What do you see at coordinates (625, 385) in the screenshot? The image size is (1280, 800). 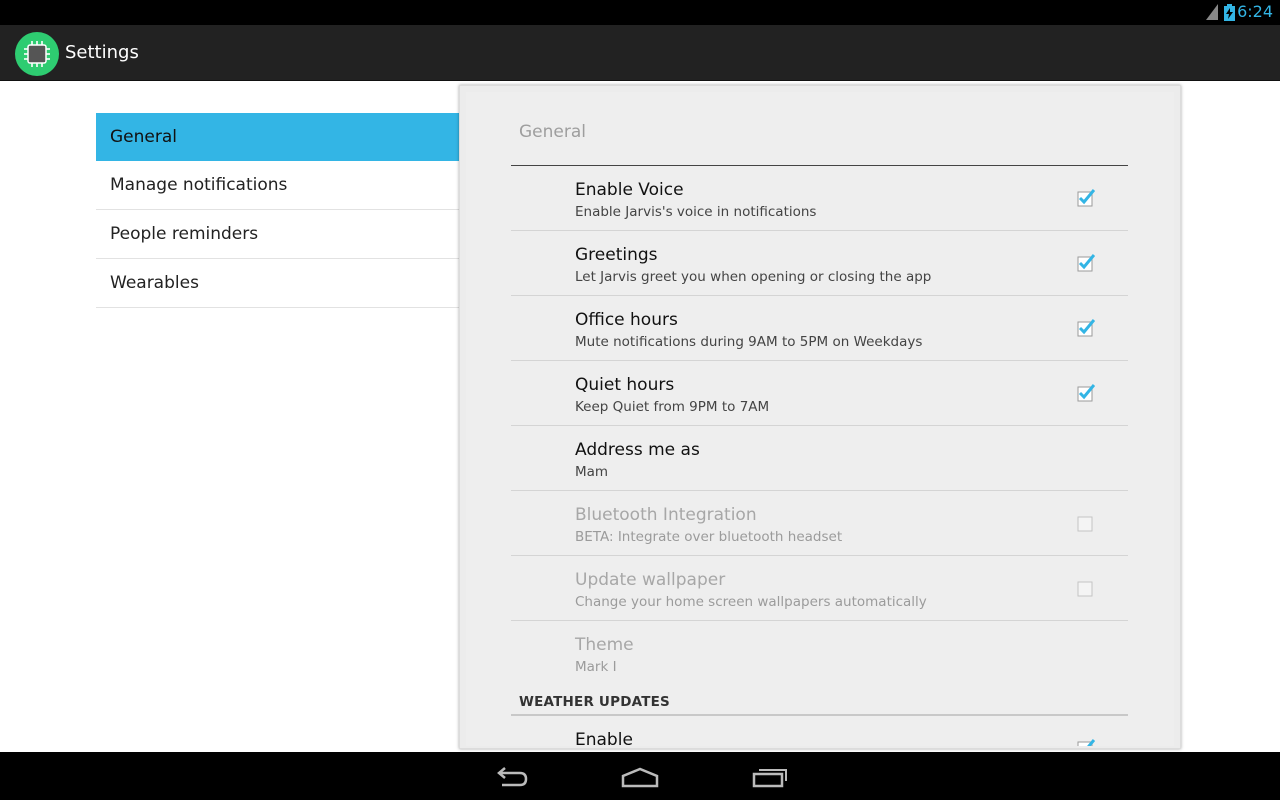 I see `pref-title: Quiet hours` at bounding box center [625, 385].